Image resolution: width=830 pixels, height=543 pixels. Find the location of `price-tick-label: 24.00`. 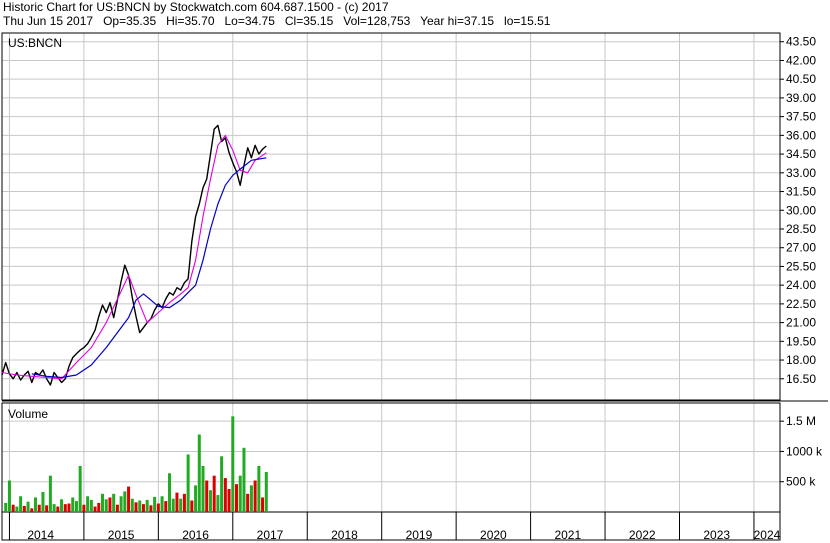

price-tick-label: 24.00 is located at coordinates (801, 285).